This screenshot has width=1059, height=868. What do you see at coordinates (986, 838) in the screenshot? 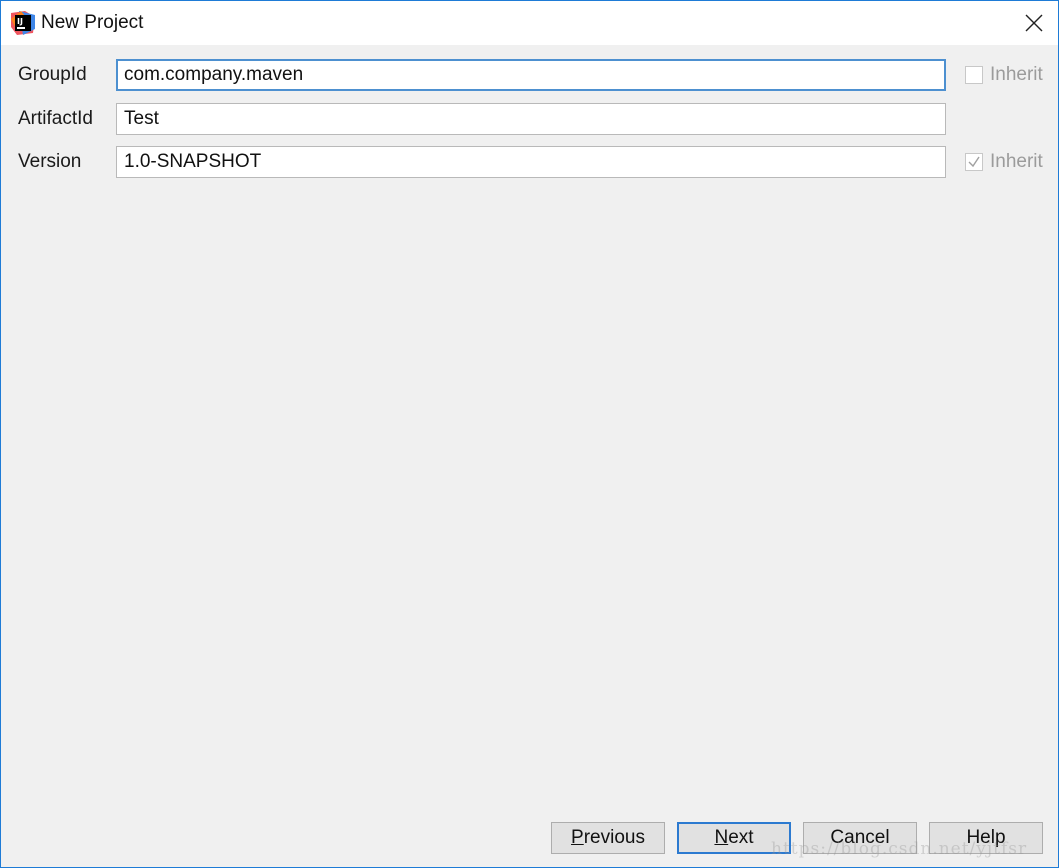
I see `help-button: Help` at bounding box center [986, 838].